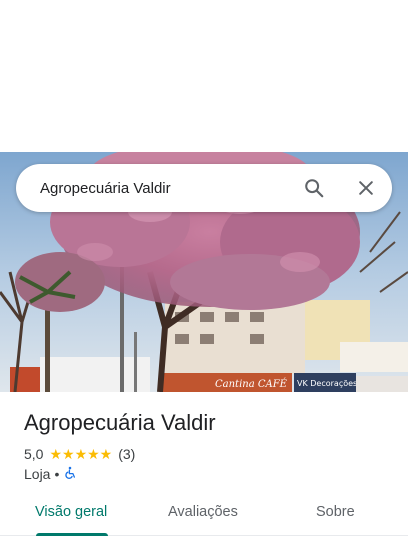 This screenshot has width=408, height=544. I want to click on rating-value: 5,0, so click(34, 454).